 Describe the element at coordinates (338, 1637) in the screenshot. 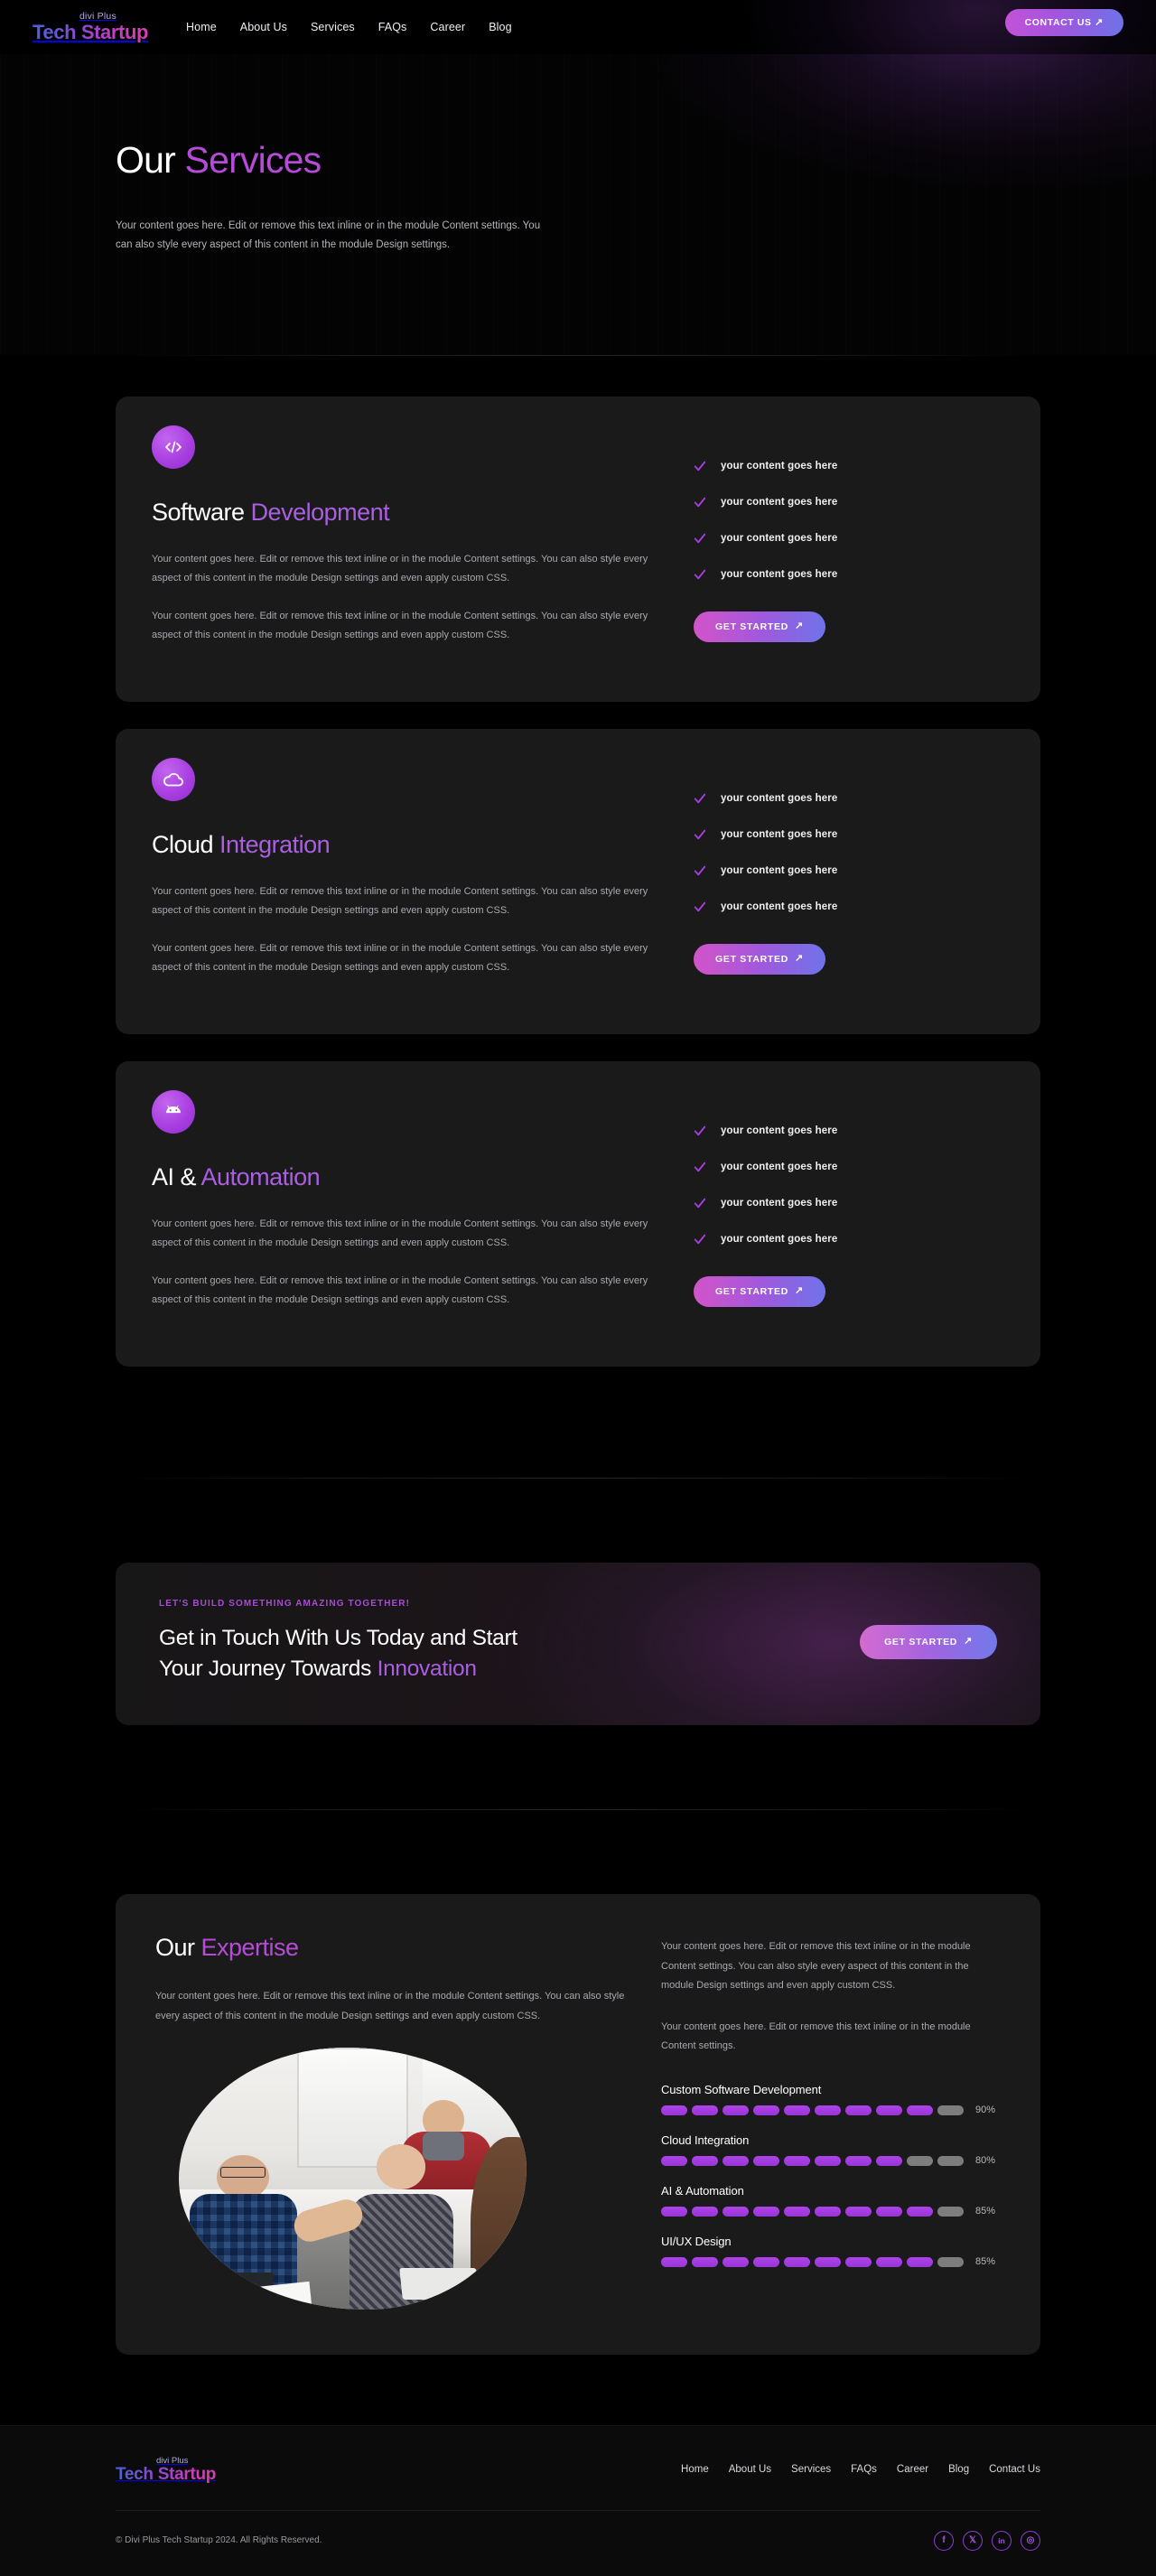

I see `cta-heading-line1: Get in Touch With Us Today and Start` at that location.